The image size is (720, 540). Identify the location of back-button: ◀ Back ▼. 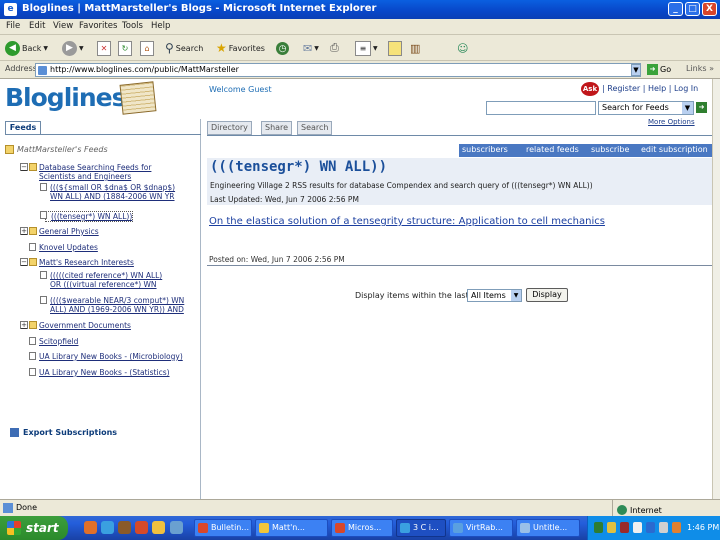
(26, 48).